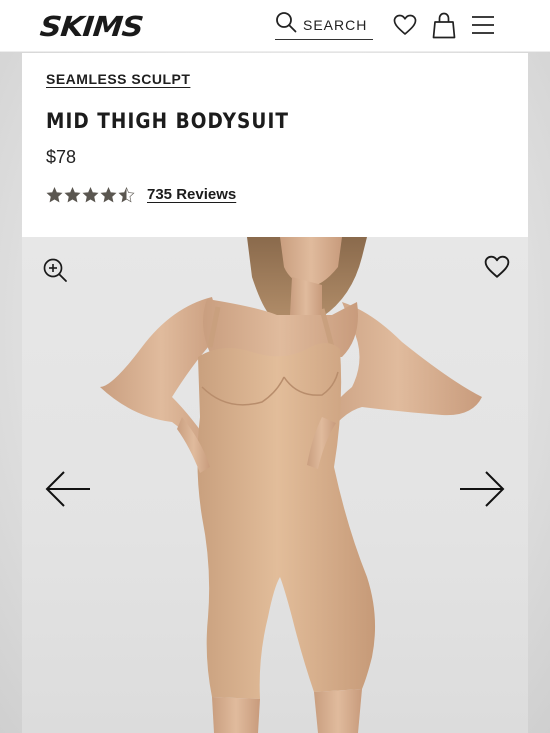  I want to click on wishlist-heart-icon, so click(405, 27).